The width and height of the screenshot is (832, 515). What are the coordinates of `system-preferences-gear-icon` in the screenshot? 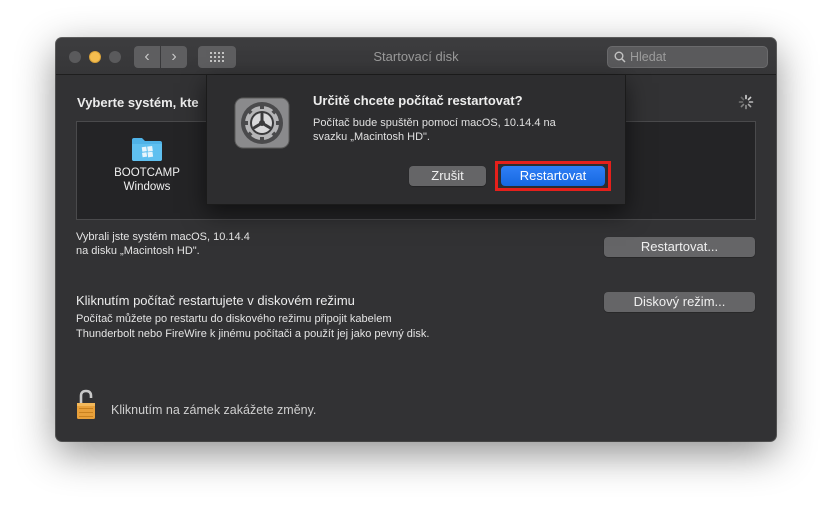 It's located at (262, 123).